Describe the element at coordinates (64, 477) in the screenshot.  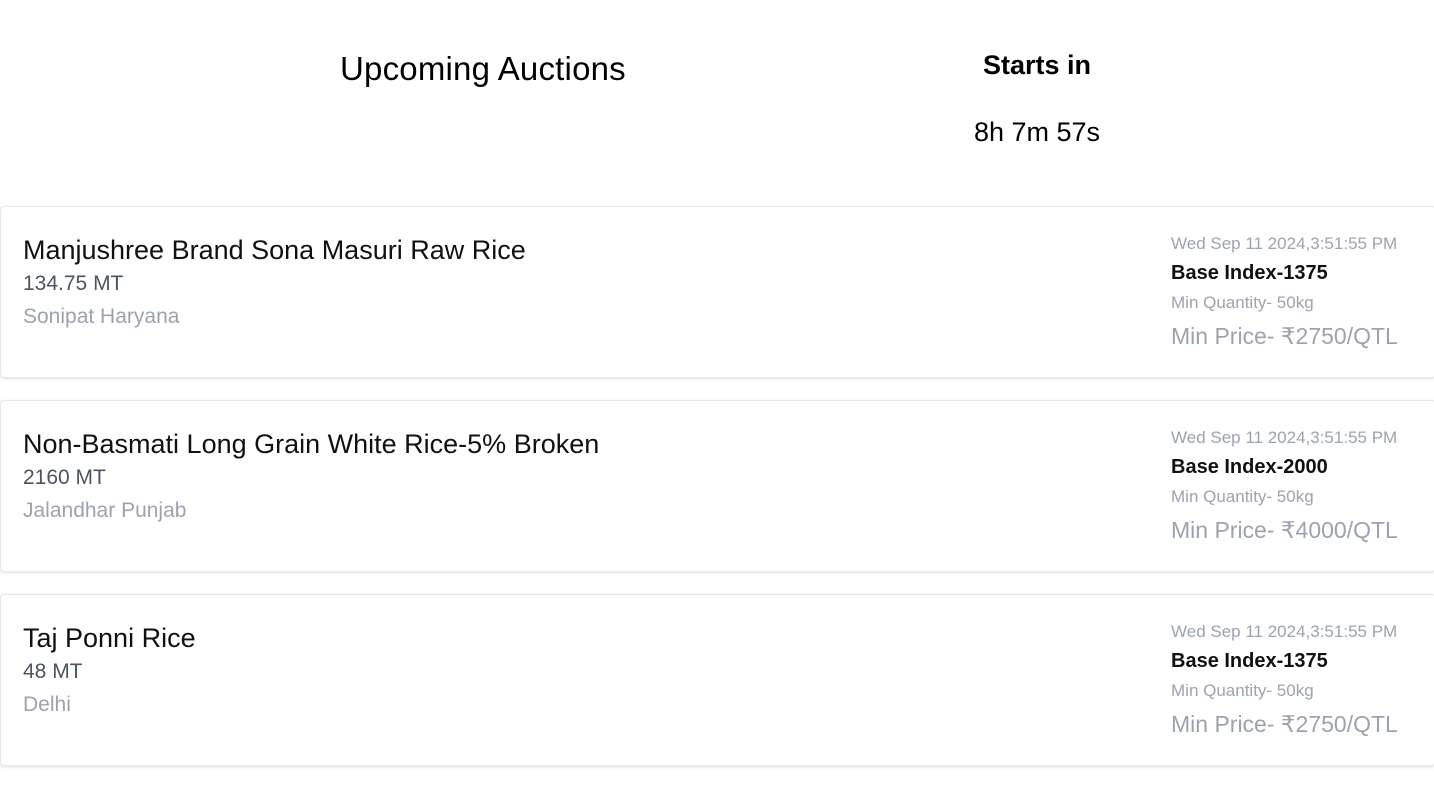
I see `product-quantity: 2160 MT` at that location.